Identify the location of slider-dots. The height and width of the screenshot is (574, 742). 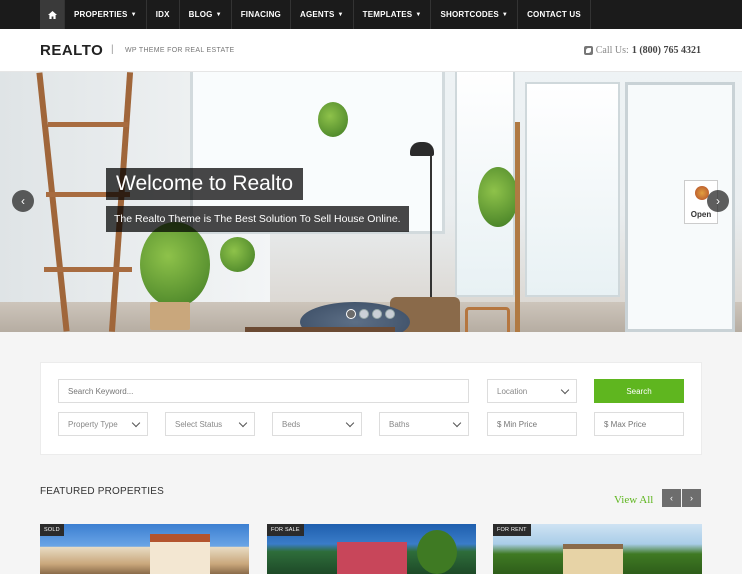
(370, 314).